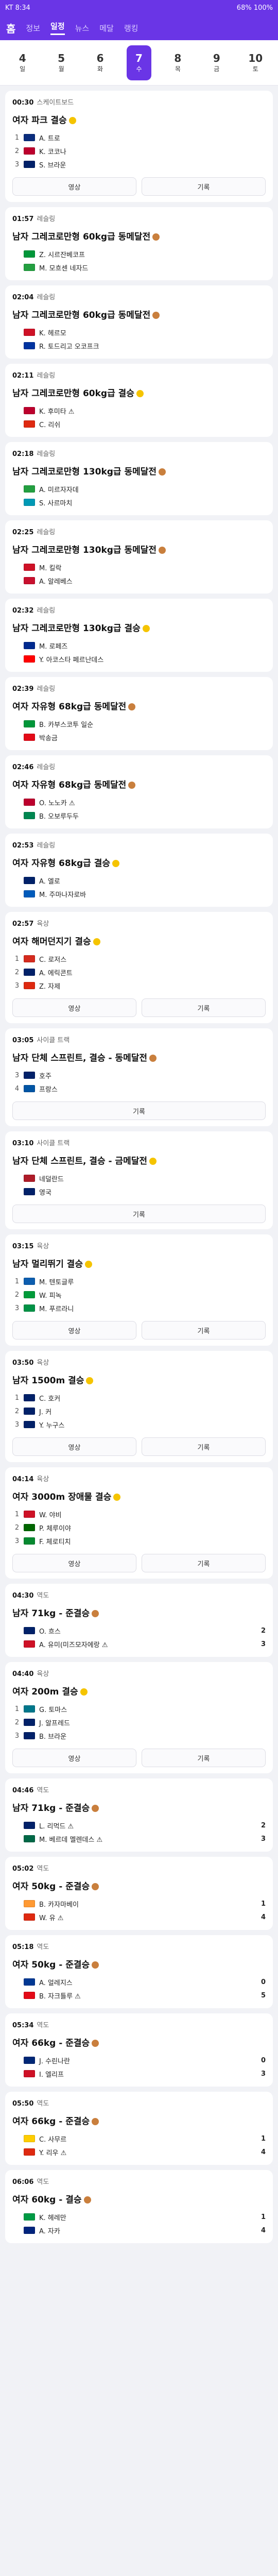  I want to click on athlete-name: M. 모흐센 네자드, so click(64, 268).